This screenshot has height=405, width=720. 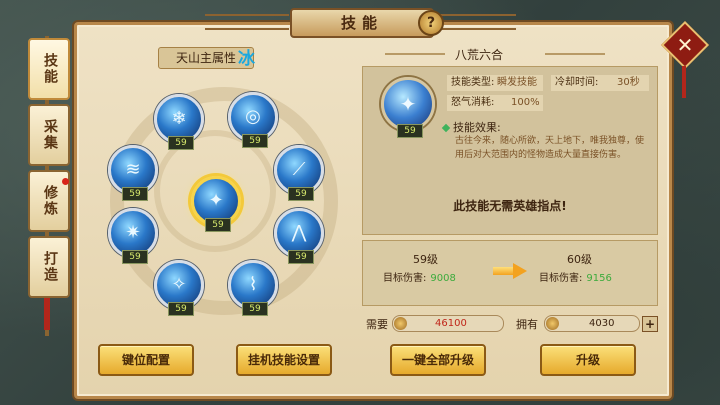 What do you see at coordinates (517, 82) in the screenshot?
I see `skill-type-value: 瞬发技能` at bounding box center [517, 82].